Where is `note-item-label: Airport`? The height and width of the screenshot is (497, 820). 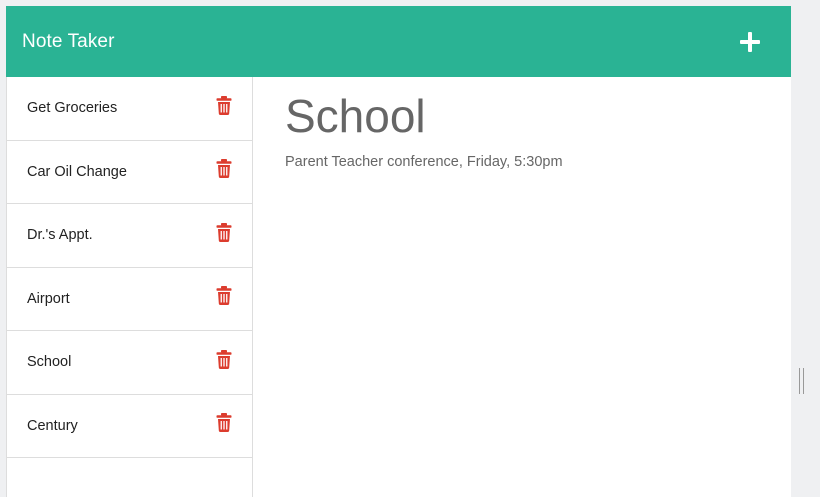 note-item-label: Airport is located at coordinates (48, 298).